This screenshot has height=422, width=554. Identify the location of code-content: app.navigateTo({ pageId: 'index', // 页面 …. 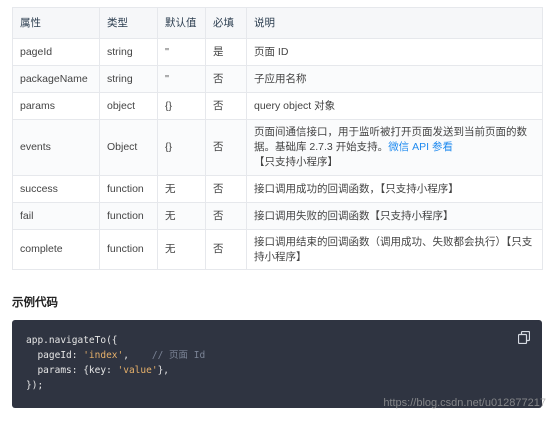
(277, 363).